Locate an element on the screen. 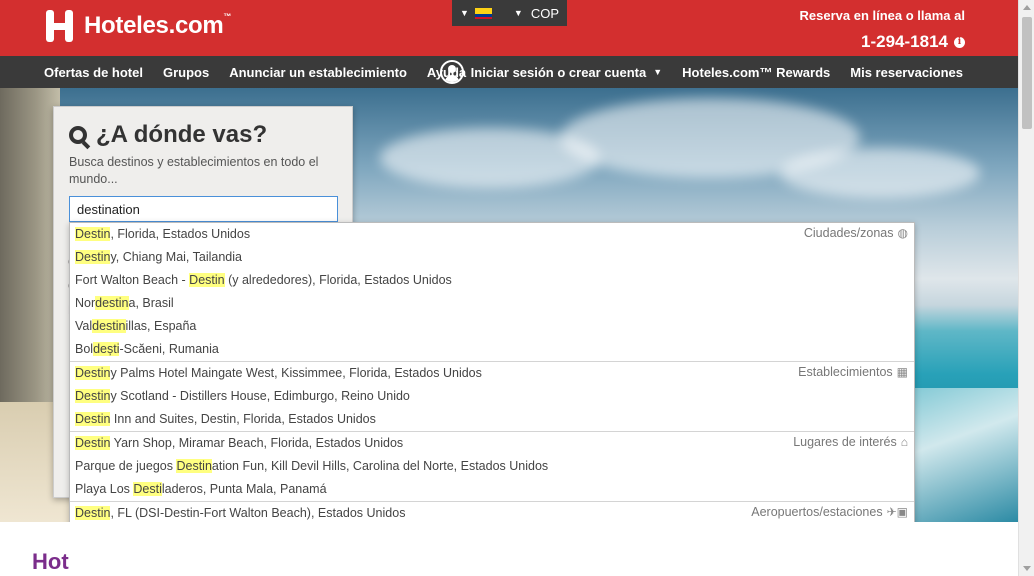 Image resolution: width=1034 pixels, height=576 pixels. hoteles-logo: Hoteles.com™ is located at coordinates (137, 26).